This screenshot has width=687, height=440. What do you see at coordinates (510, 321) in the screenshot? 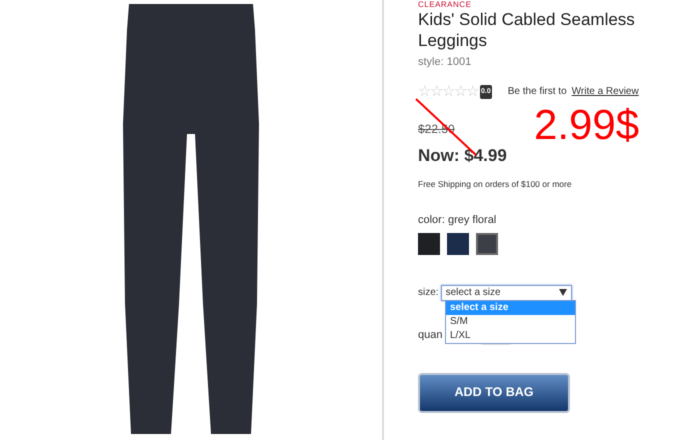
I see `size-option: S/M` at bounding box center [510, 321].